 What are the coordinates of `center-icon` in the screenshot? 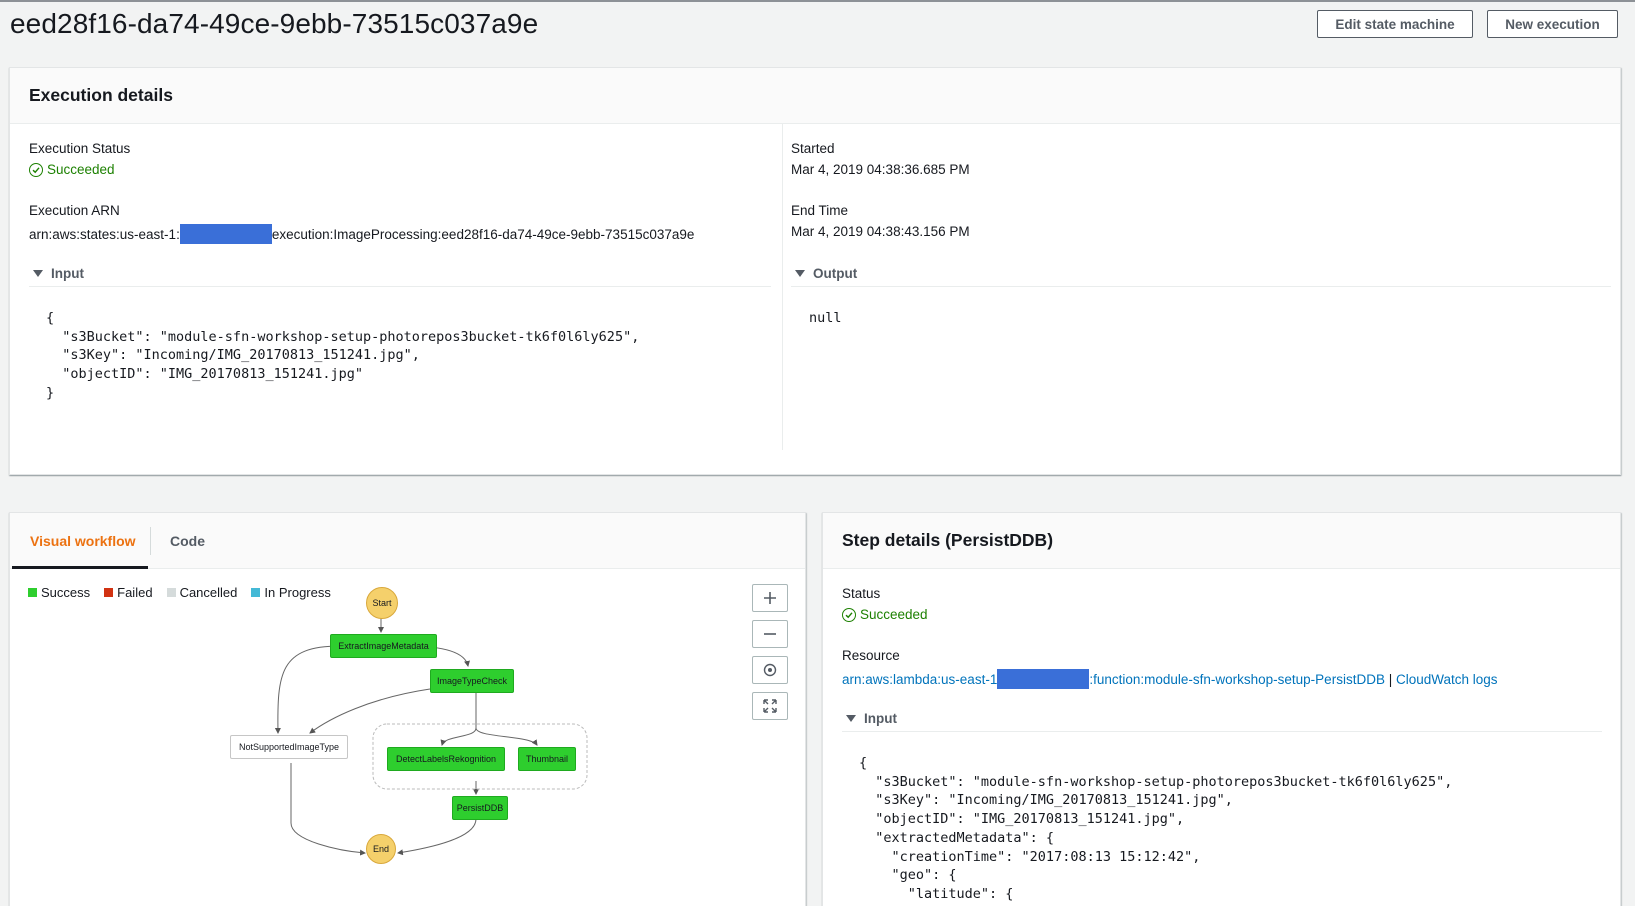 It's located at (770, 670).